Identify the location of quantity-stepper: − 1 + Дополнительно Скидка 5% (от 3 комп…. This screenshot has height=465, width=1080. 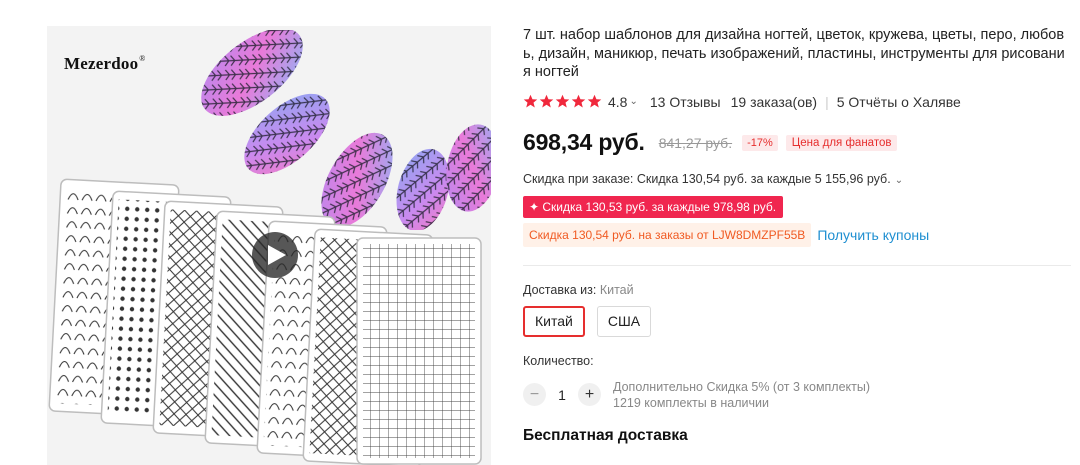
(797, 395).